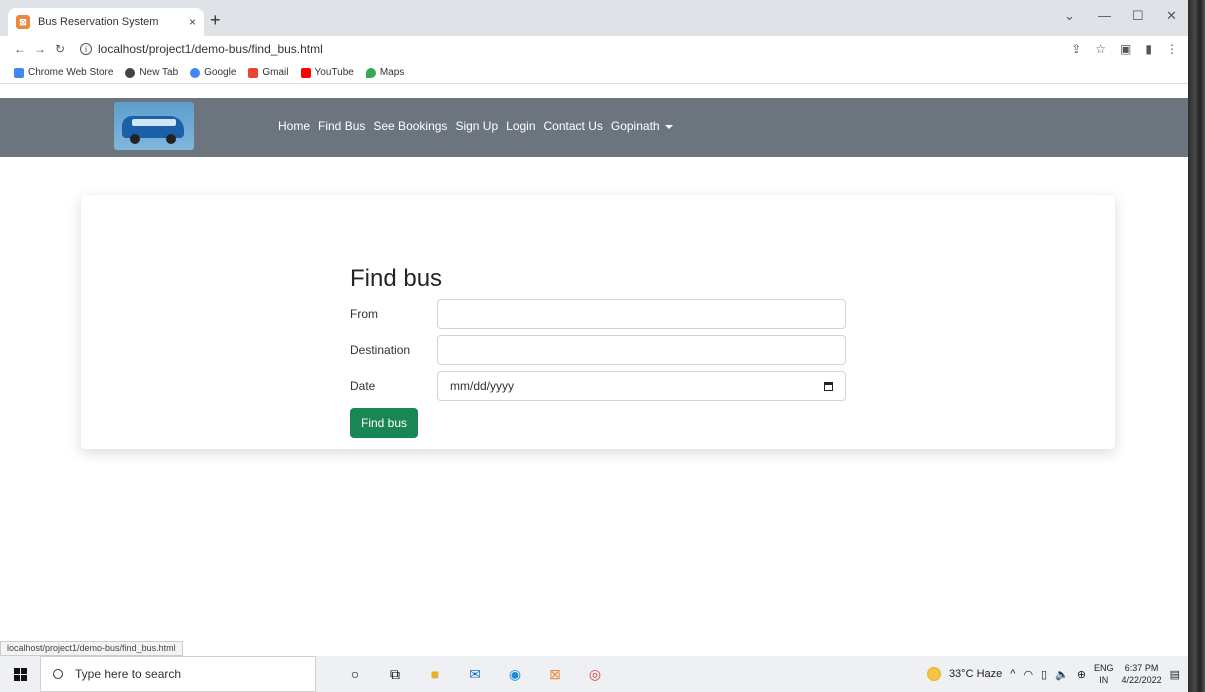 The image size is (1205, 692). I want to click on xampp-favicon-icon: ⊠, so click(23, 22).